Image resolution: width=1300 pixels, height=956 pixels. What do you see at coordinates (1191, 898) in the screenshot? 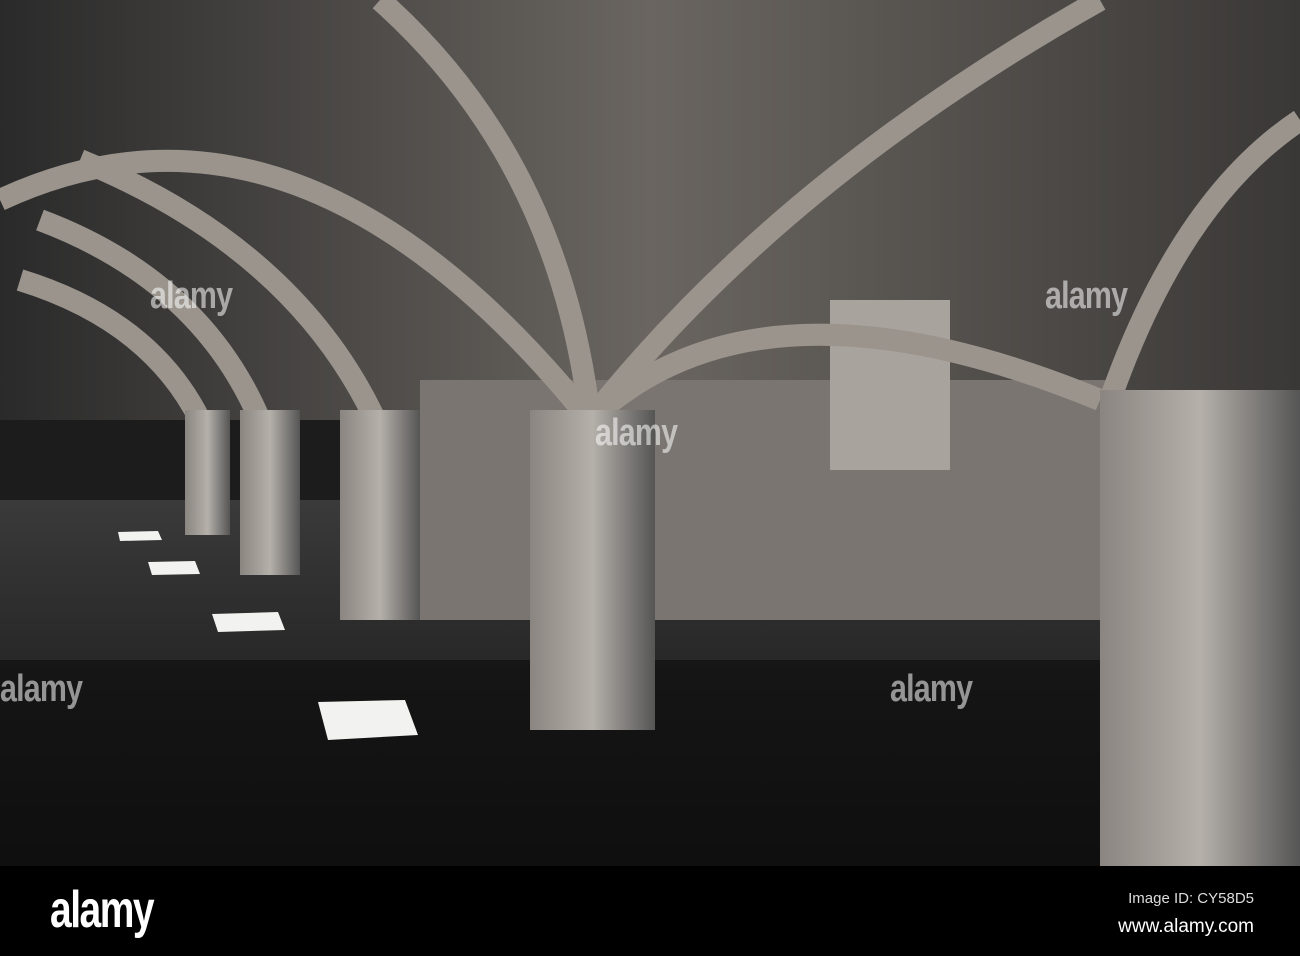
I see `image-id: Image ID: CY58D5` at bounding box center [1191, 898].